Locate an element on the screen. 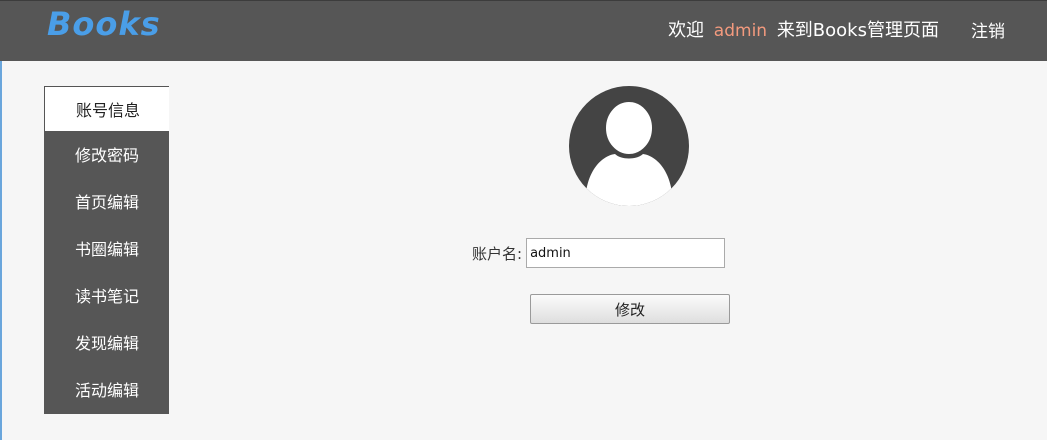 The image size is (1047, 440). app-logo: Books is located at coordinates (104, 24).